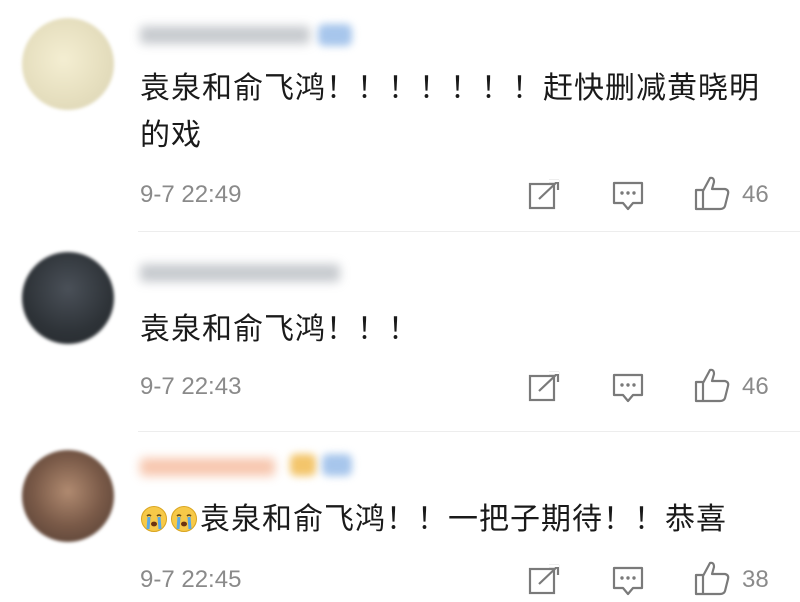  I want to click on comment-time: 9-7 22:49, so click(191, 194).